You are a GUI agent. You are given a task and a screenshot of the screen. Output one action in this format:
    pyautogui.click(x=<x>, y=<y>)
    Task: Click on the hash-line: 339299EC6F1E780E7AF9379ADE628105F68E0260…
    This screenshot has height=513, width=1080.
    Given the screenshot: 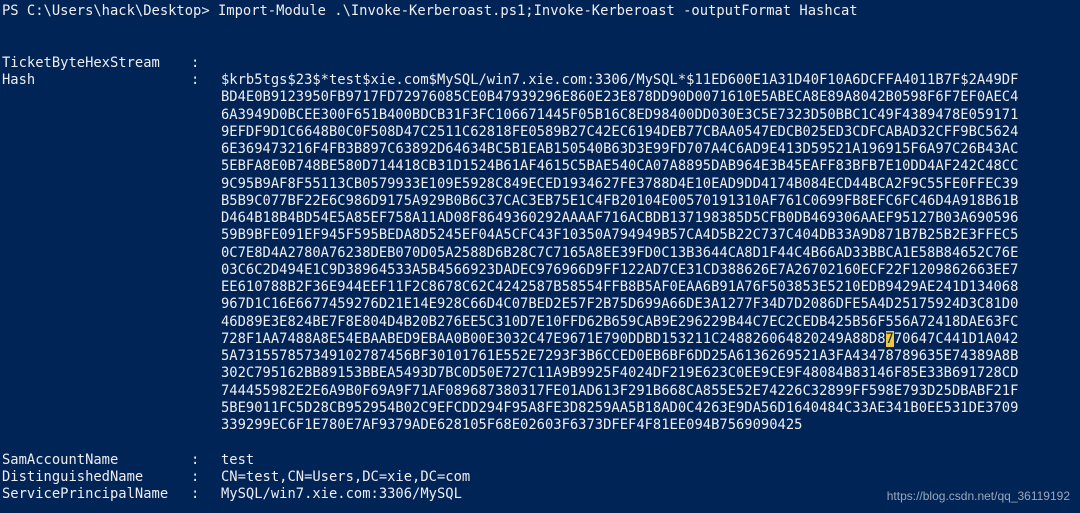 What is the action you would take?
    pyautogui.click(x=512, y=425)
    